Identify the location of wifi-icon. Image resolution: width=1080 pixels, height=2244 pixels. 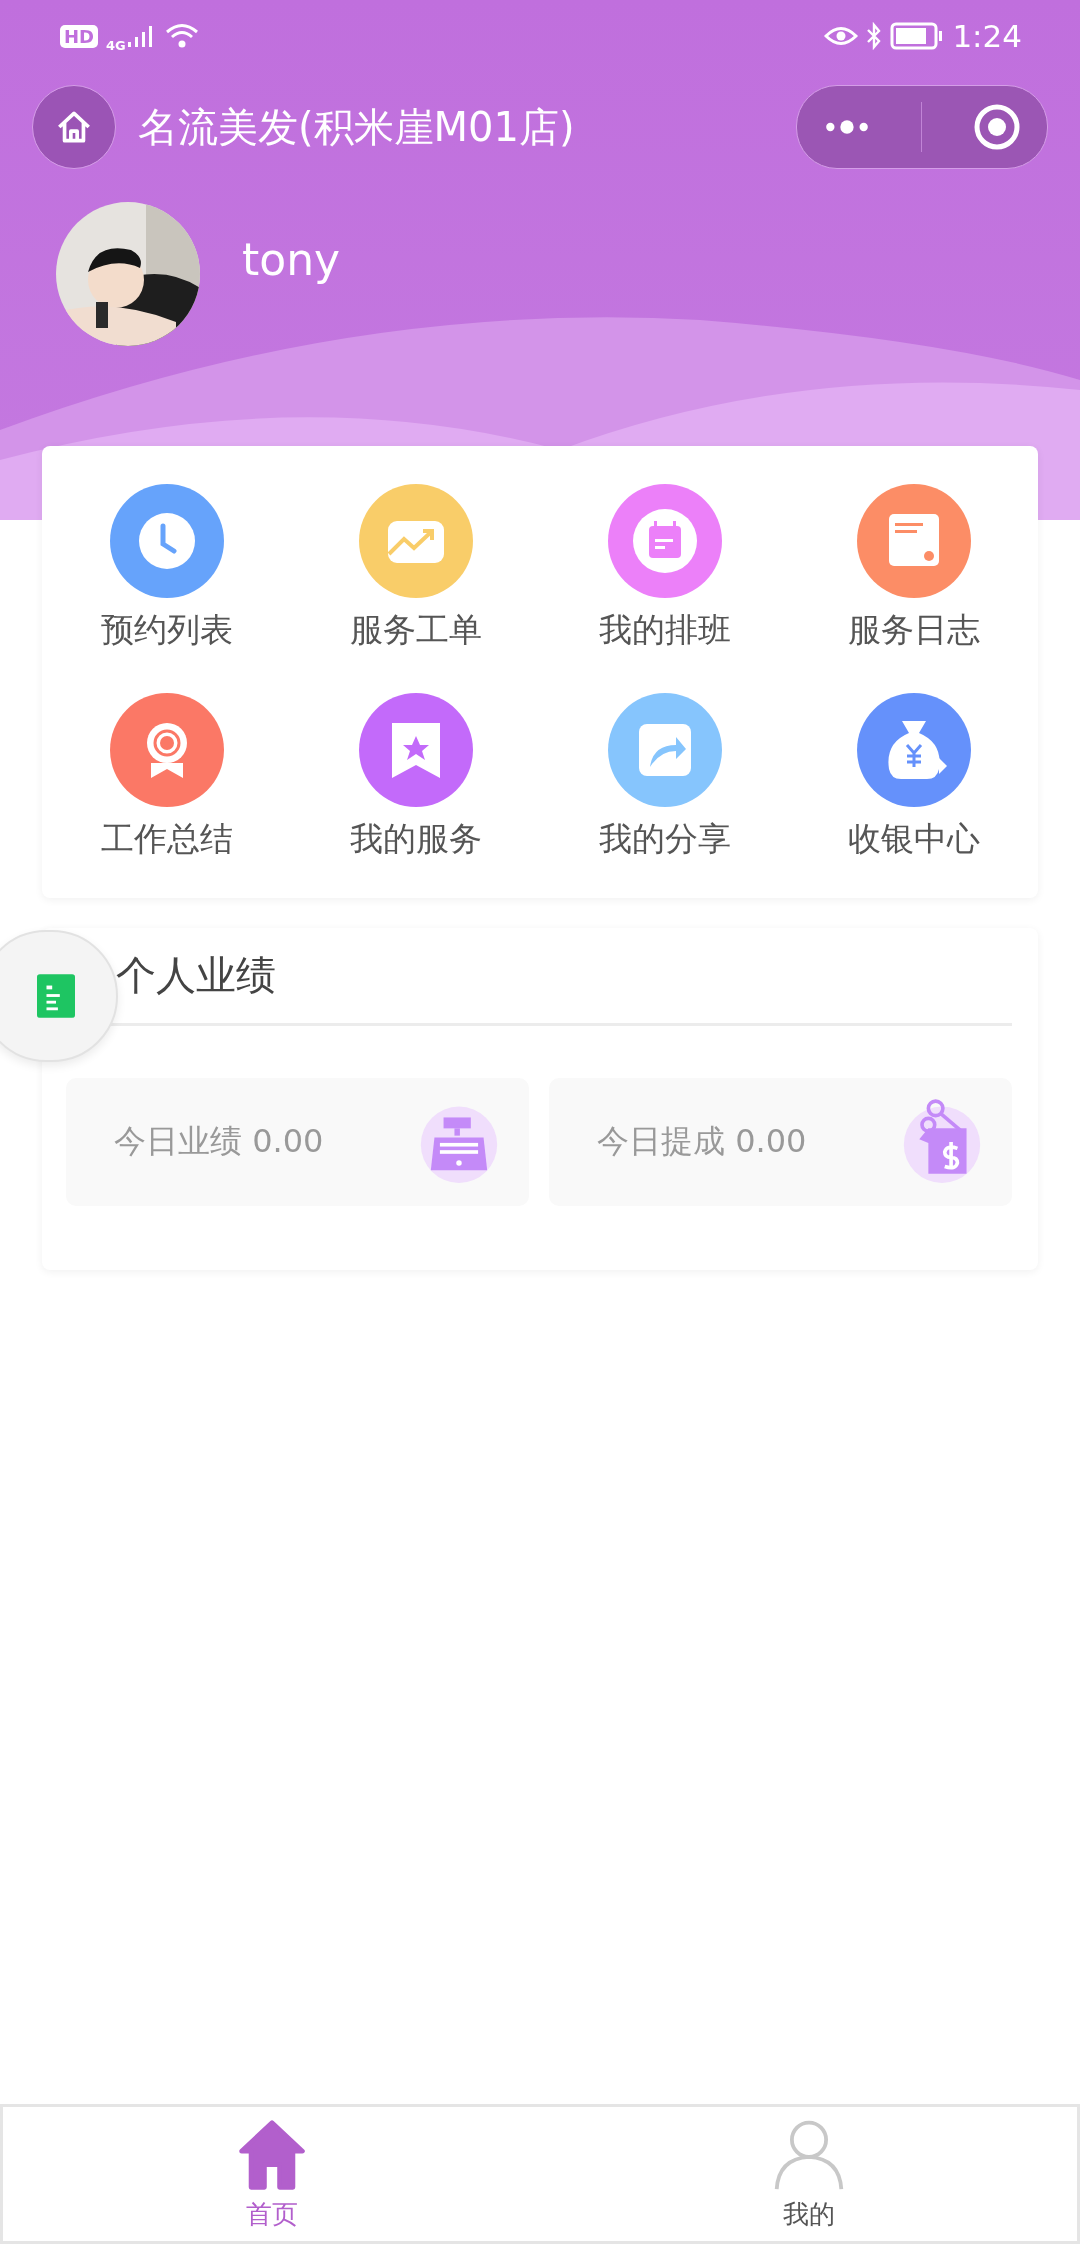
(181, 36).